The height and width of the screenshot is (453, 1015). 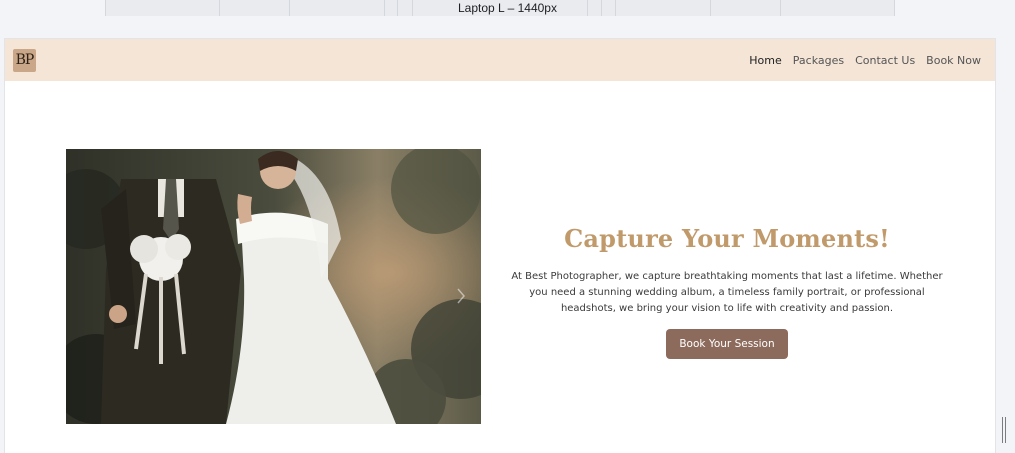 I want to click on device-ruler: Laptop L – 1440px, so click(x=507, y=8).